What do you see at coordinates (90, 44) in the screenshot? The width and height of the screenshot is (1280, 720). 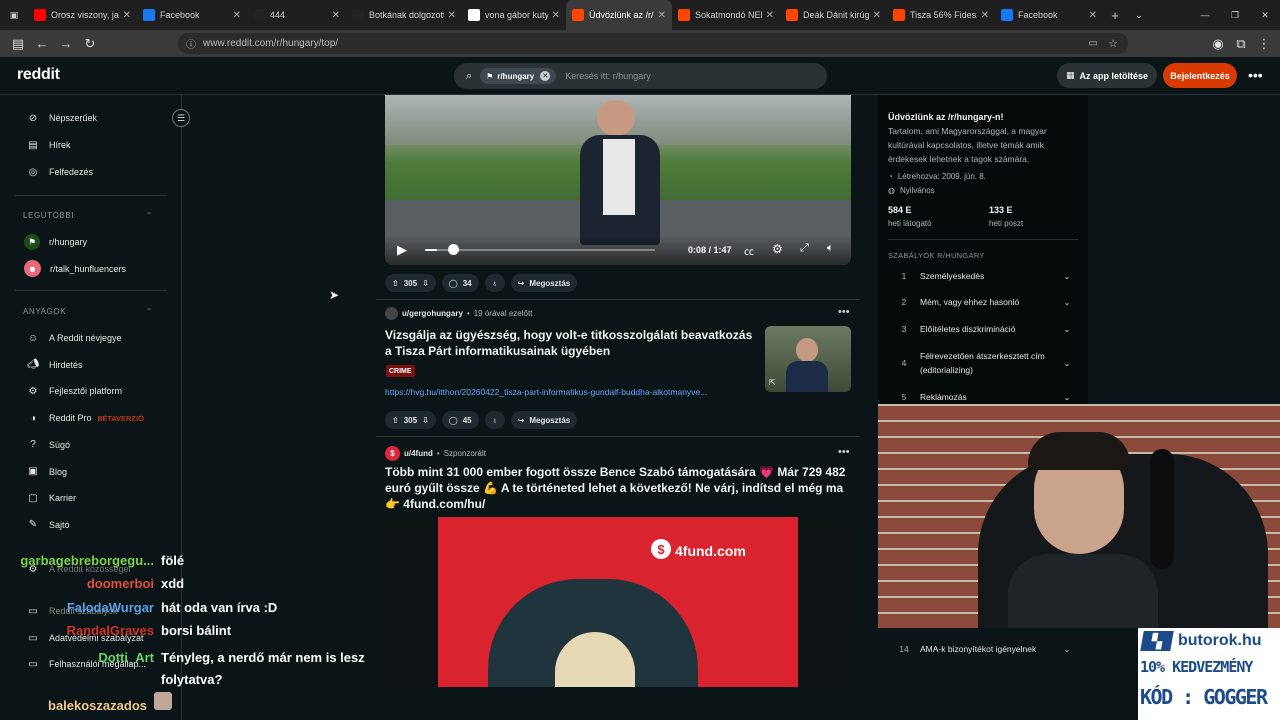 I see `reload-icon: ↻` at bounding box center [90, 44].